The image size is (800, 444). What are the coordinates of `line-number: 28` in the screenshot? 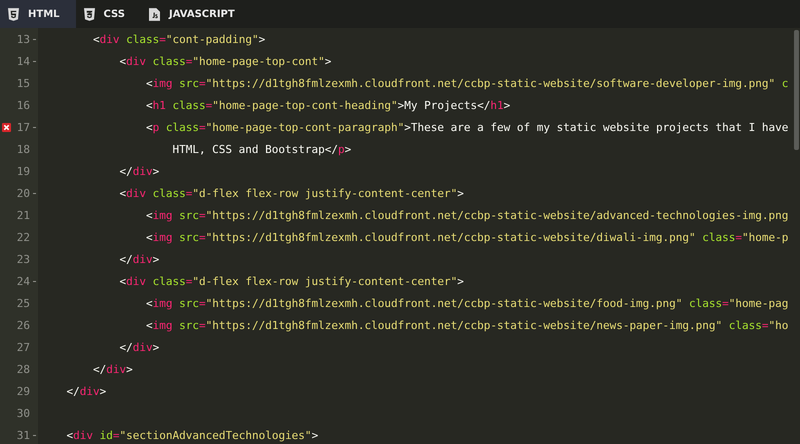 It's located at (23, 369).